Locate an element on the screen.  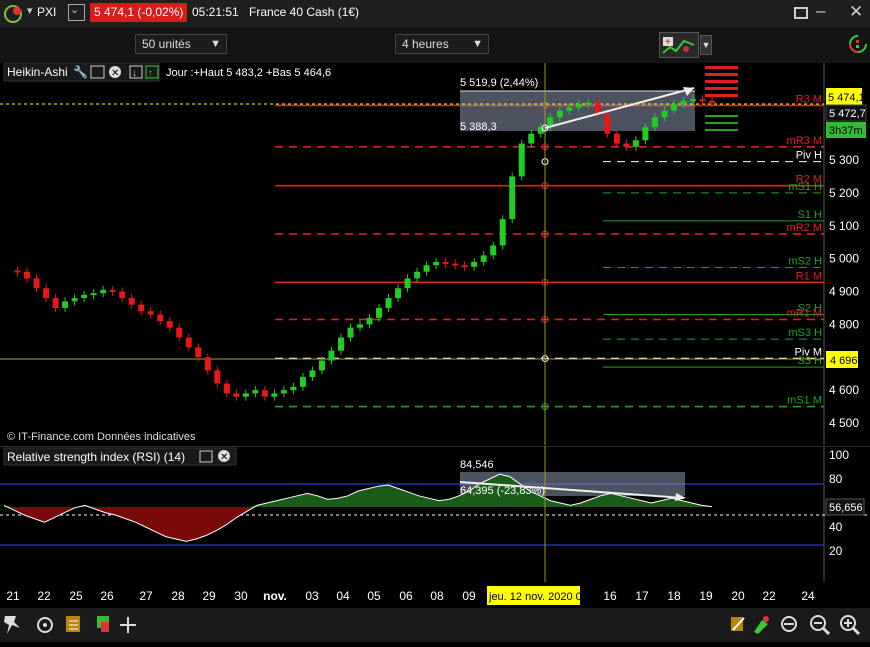
price-change-badge: 5 474,1 (-0,02%) is located at coordinates (139, 12).